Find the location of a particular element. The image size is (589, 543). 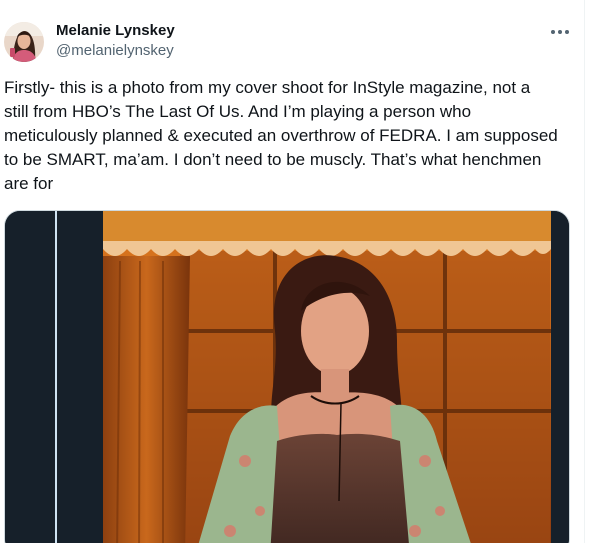

more-options-button is located at coordinates (560, 32).